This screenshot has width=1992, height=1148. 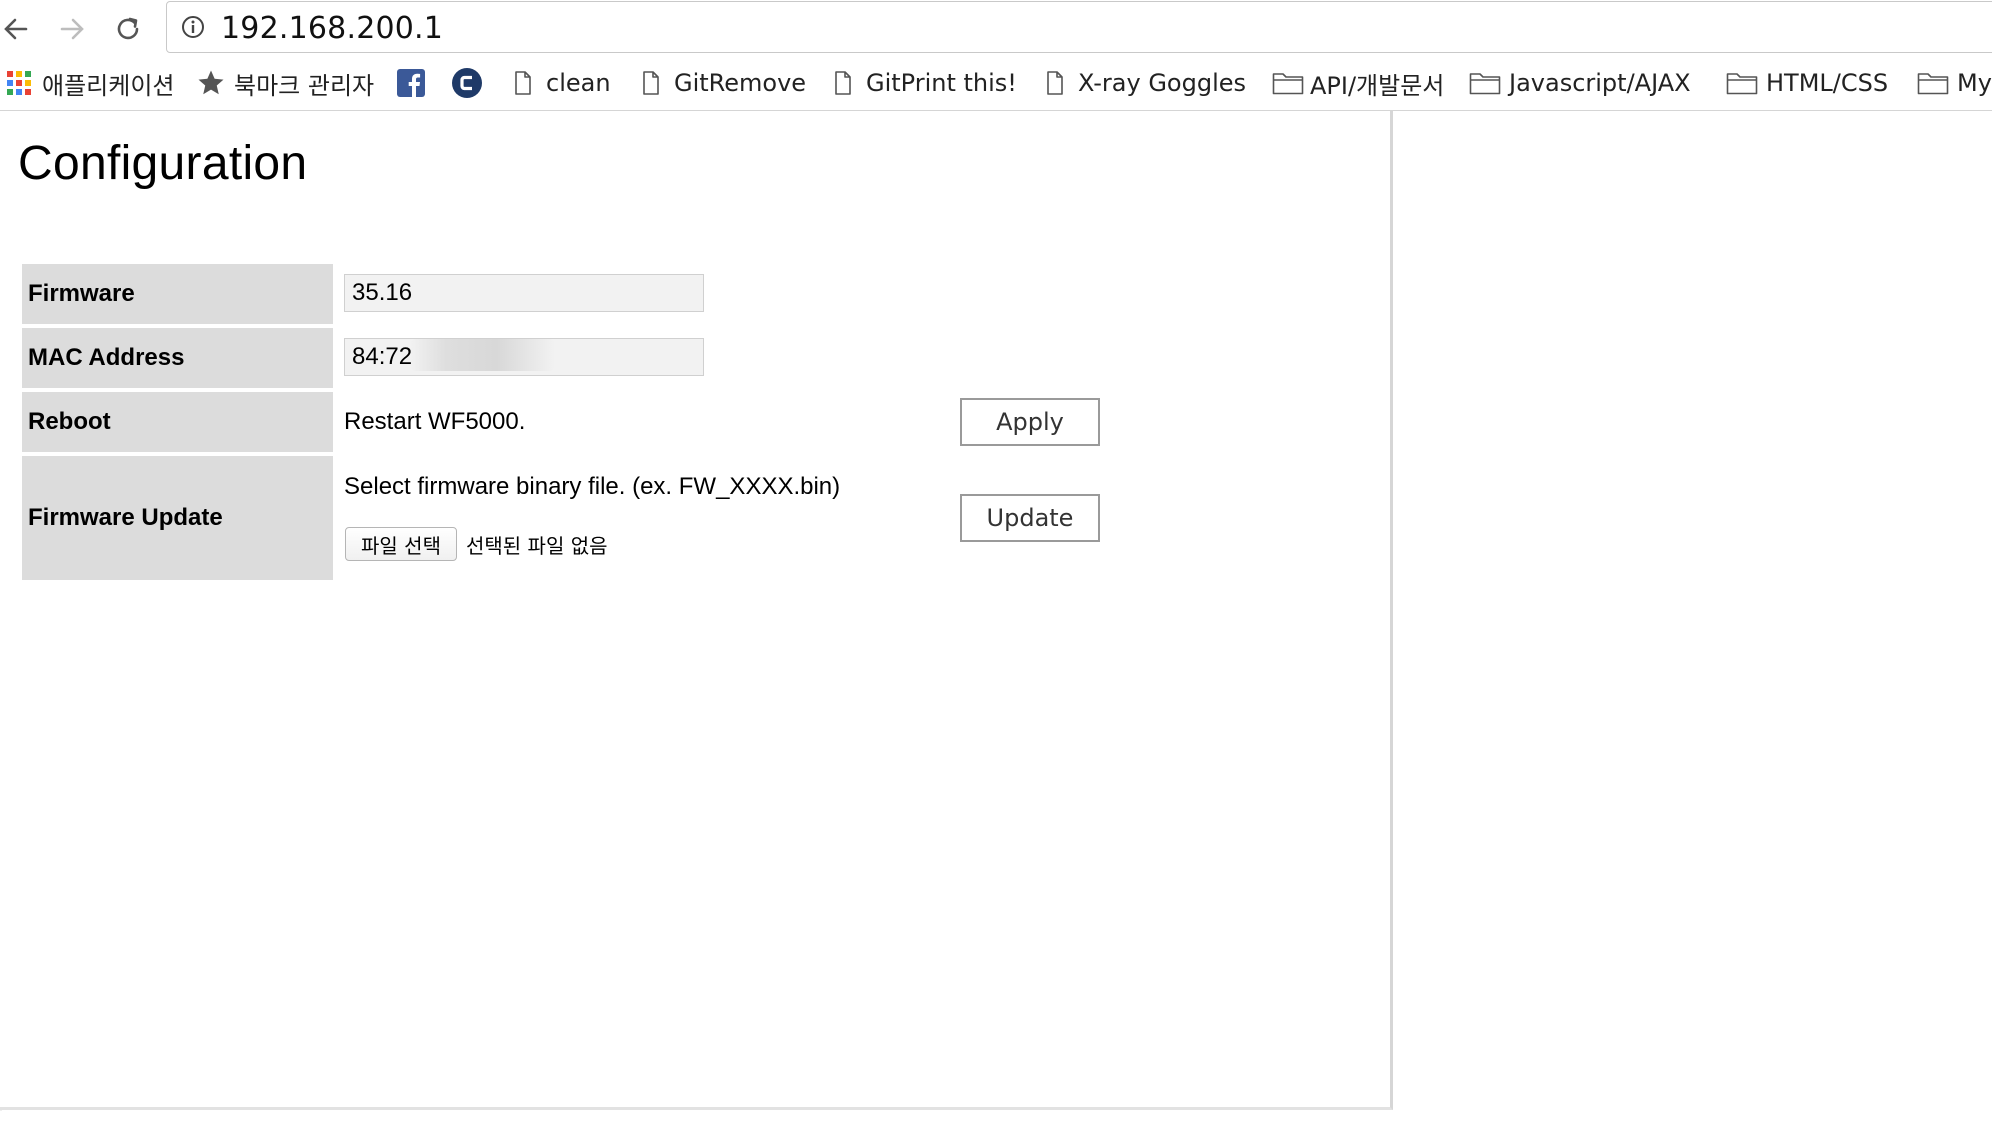 I want to click on bookmark-label: GitRemove, so click(x=740, y=83).